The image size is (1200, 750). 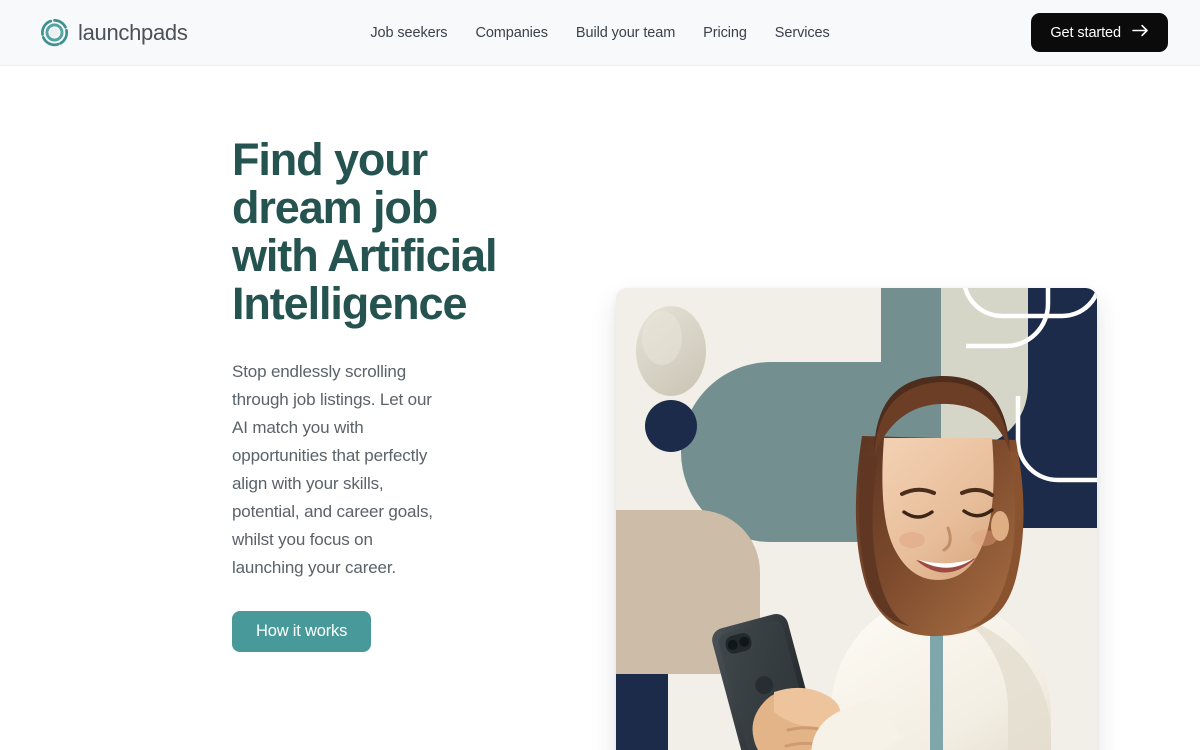 I want to click on nav-item-companies: Companies, so click(x=511, y=33).